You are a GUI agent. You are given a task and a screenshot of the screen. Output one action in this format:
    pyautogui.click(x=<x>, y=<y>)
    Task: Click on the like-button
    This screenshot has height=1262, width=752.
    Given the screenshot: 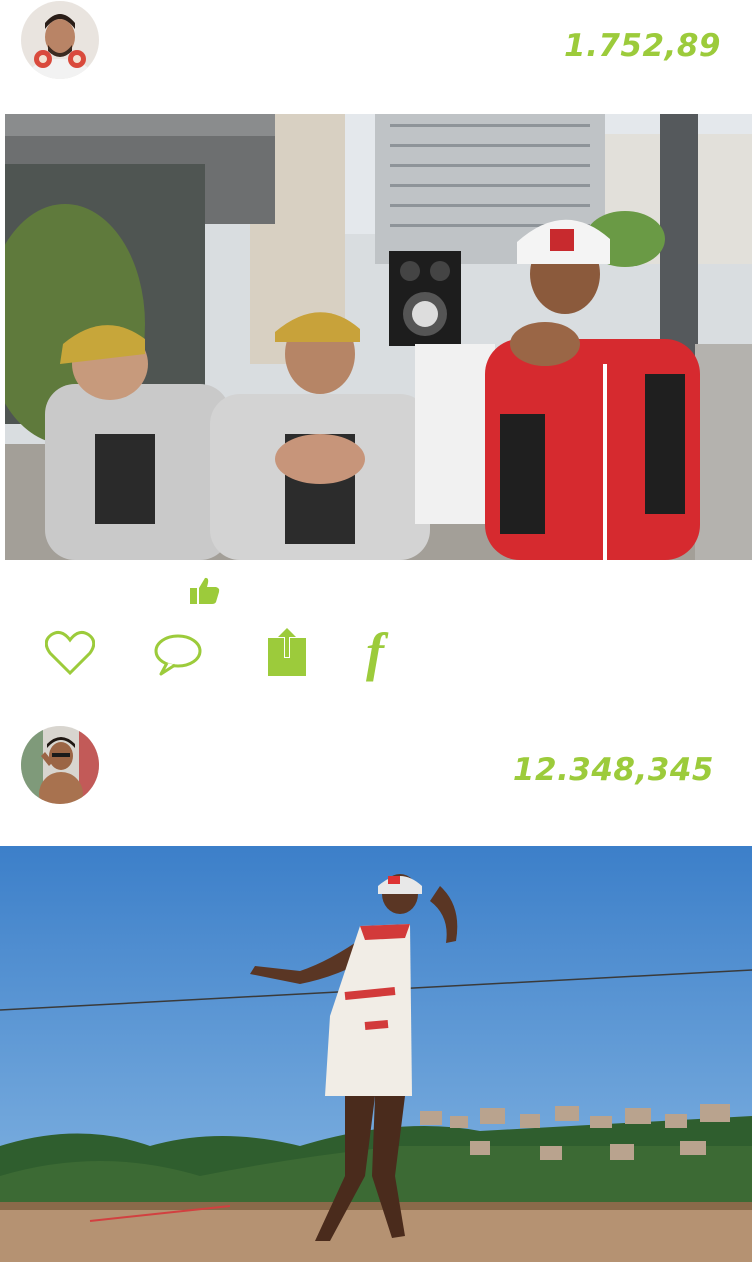 What is the action you would take?
    pyautogui.click(x=70, y=655)
    